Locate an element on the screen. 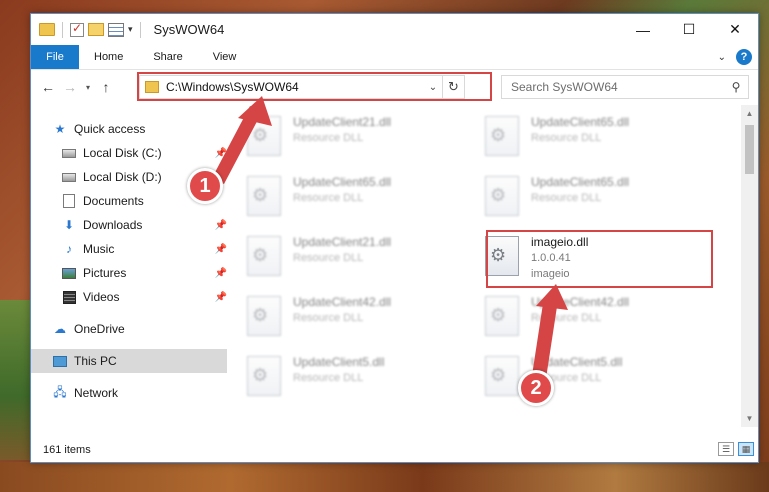  nav-label: Pictures is located at coordinates (105, 273).